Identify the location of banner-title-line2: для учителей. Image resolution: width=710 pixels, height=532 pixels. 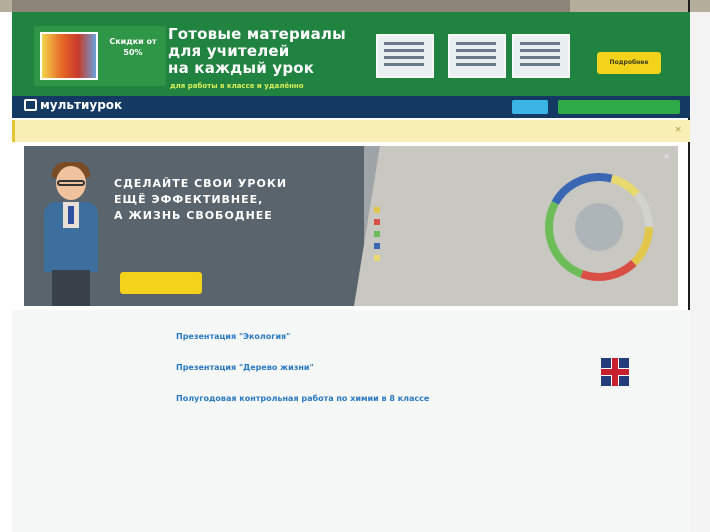
(229, 51).